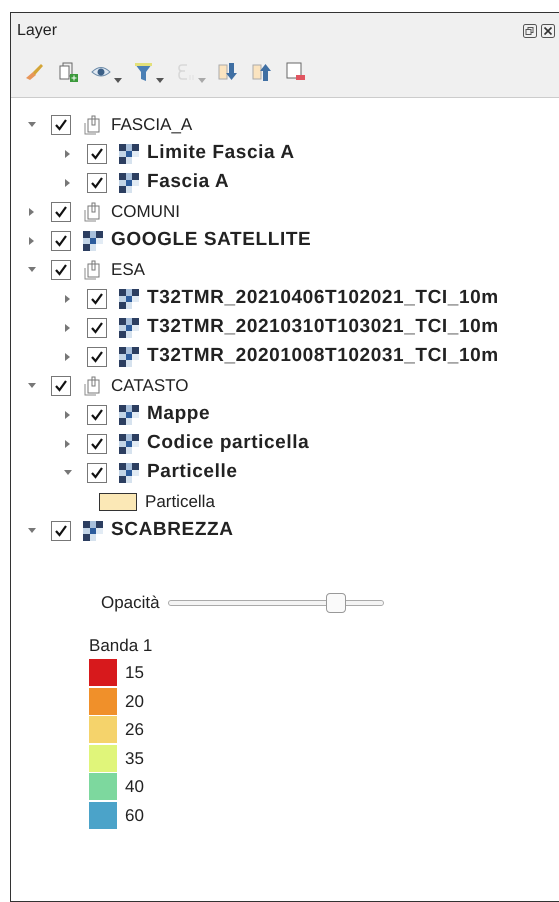  I want to click on layer-label: Limite Fascia A, so click(221, 153).